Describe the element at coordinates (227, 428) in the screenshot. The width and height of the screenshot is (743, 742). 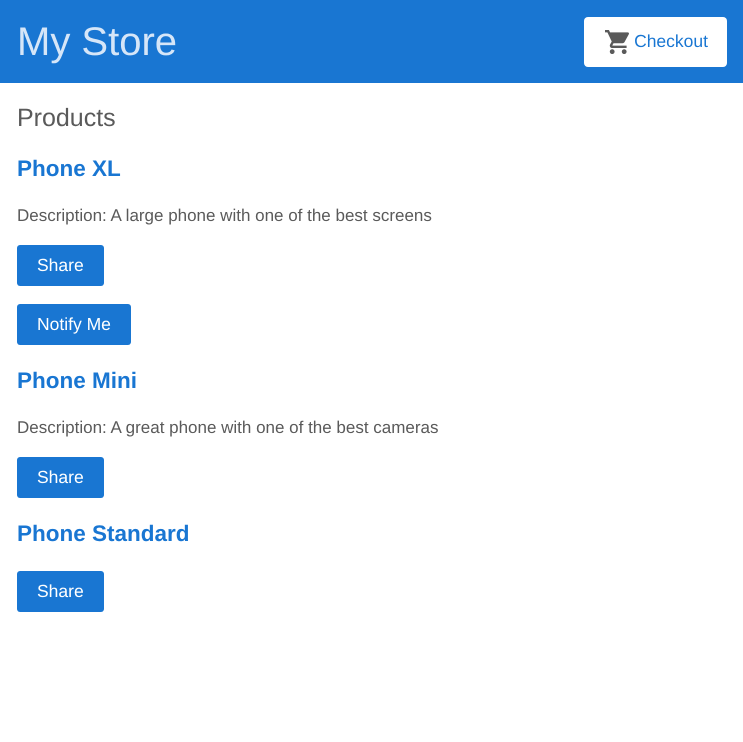
I see `product-description: Description: A great phone with one of the best cameras` at that location.